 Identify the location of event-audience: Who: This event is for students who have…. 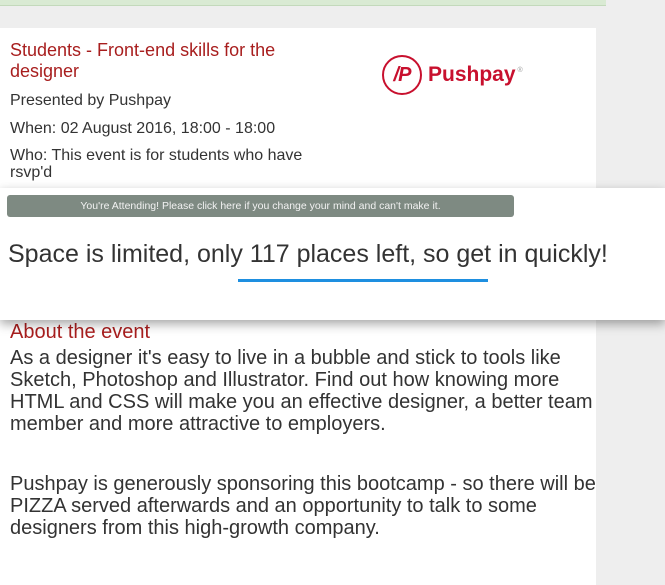
(156, 164).